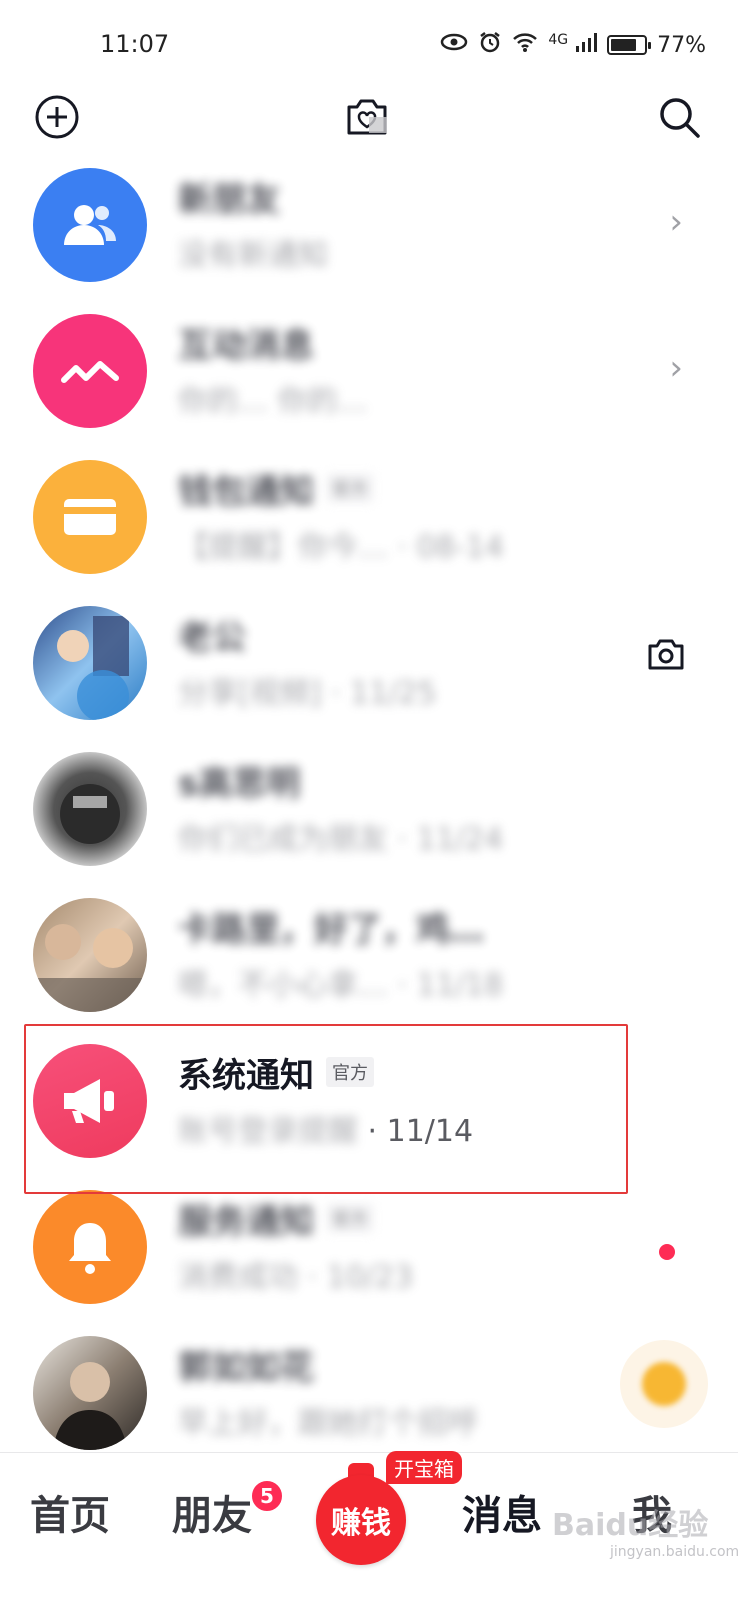  I want to click on top-bar, so click(369, 119).